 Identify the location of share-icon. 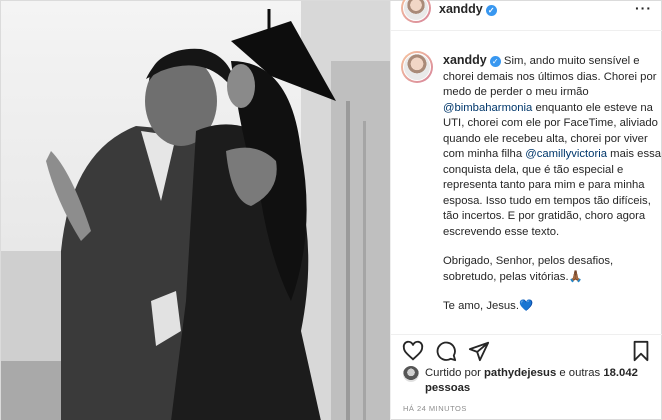
(479, 351).